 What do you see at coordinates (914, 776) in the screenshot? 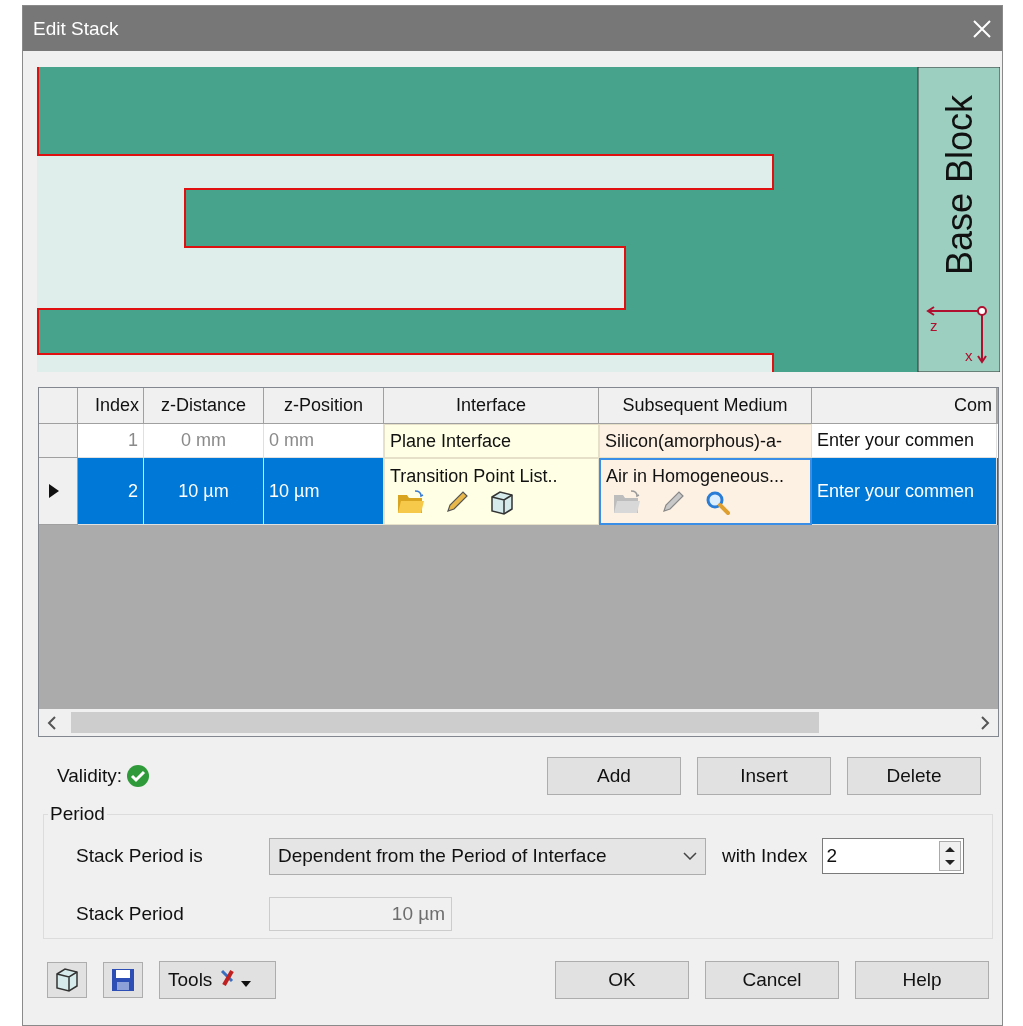
I see `action-button: Delete` at bounding box center [914, 776].